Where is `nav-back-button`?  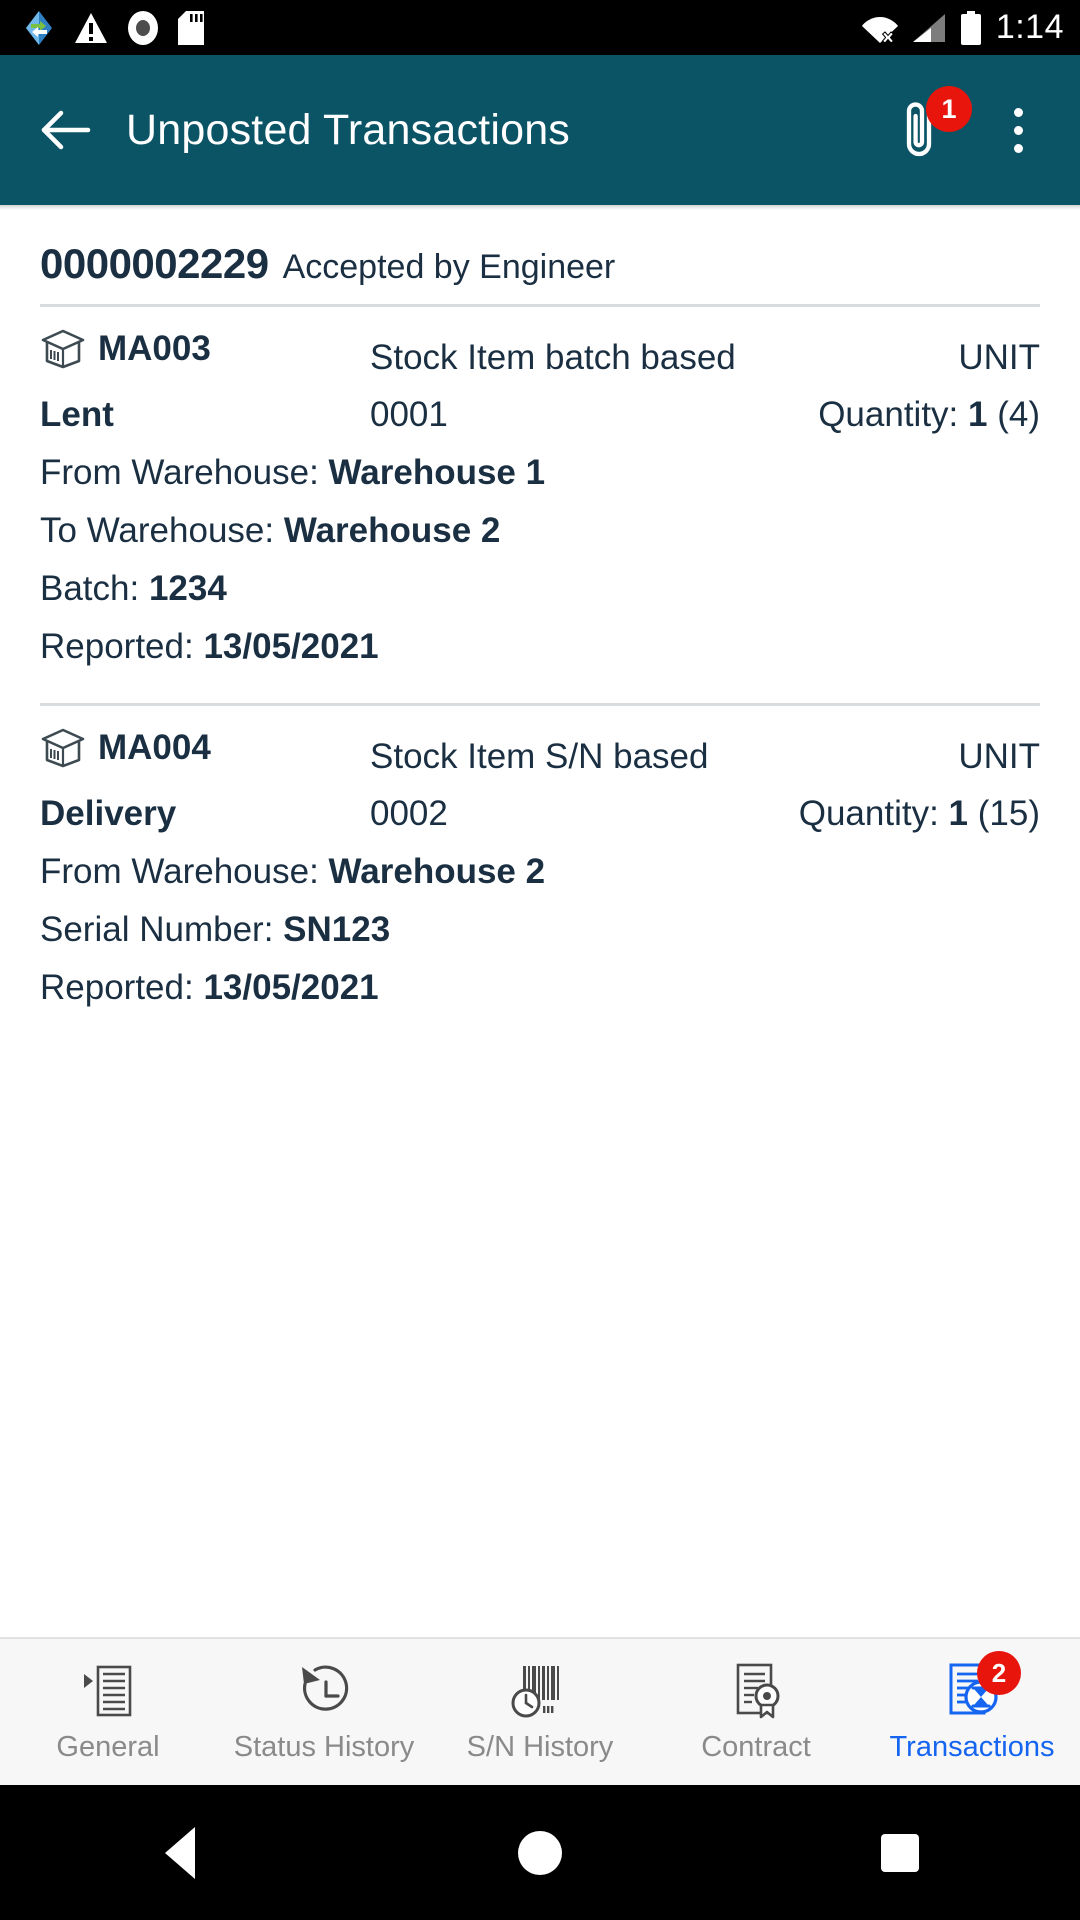
nav-back-button is located at coordinates (180, 1852).